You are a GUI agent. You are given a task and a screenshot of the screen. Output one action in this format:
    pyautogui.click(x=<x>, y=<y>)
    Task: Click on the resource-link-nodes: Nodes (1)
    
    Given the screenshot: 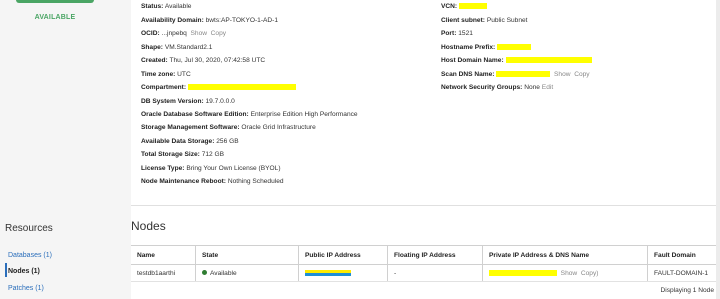 What is the action you would take?
    pyautogui.click(x=24, y=271)
    